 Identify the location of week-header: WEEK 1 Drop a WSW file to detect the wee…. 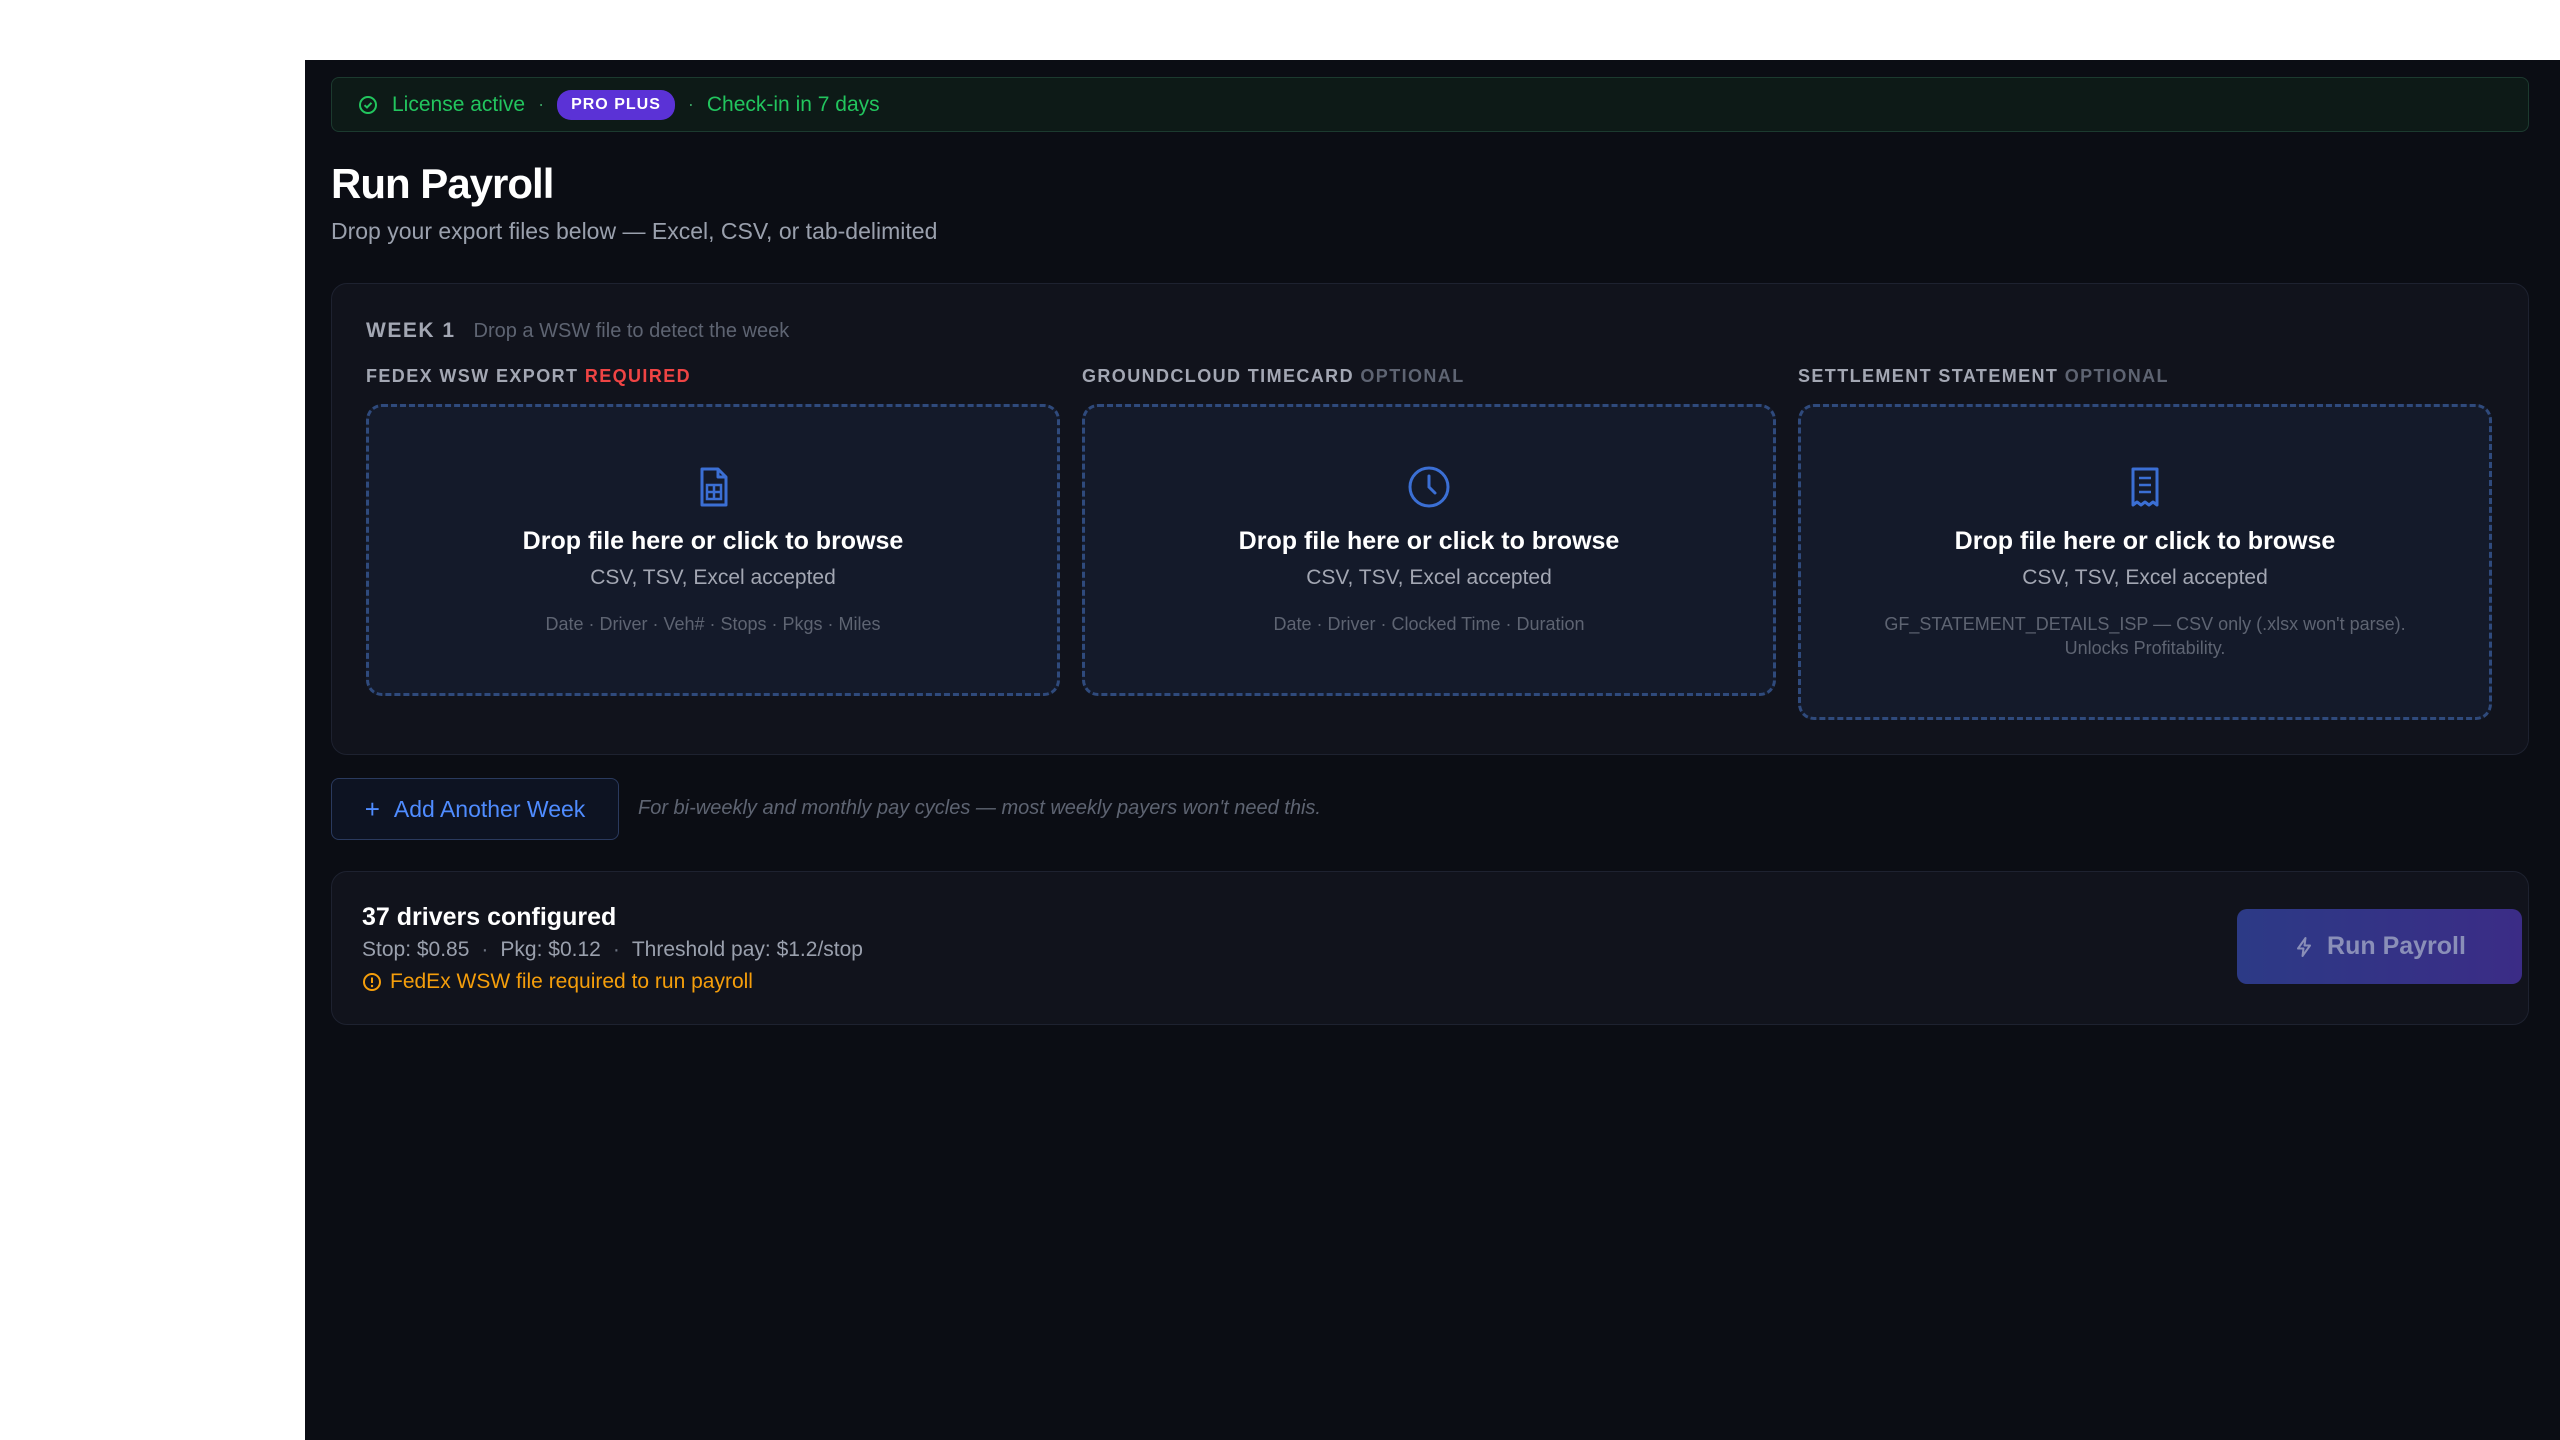
(577, 331).